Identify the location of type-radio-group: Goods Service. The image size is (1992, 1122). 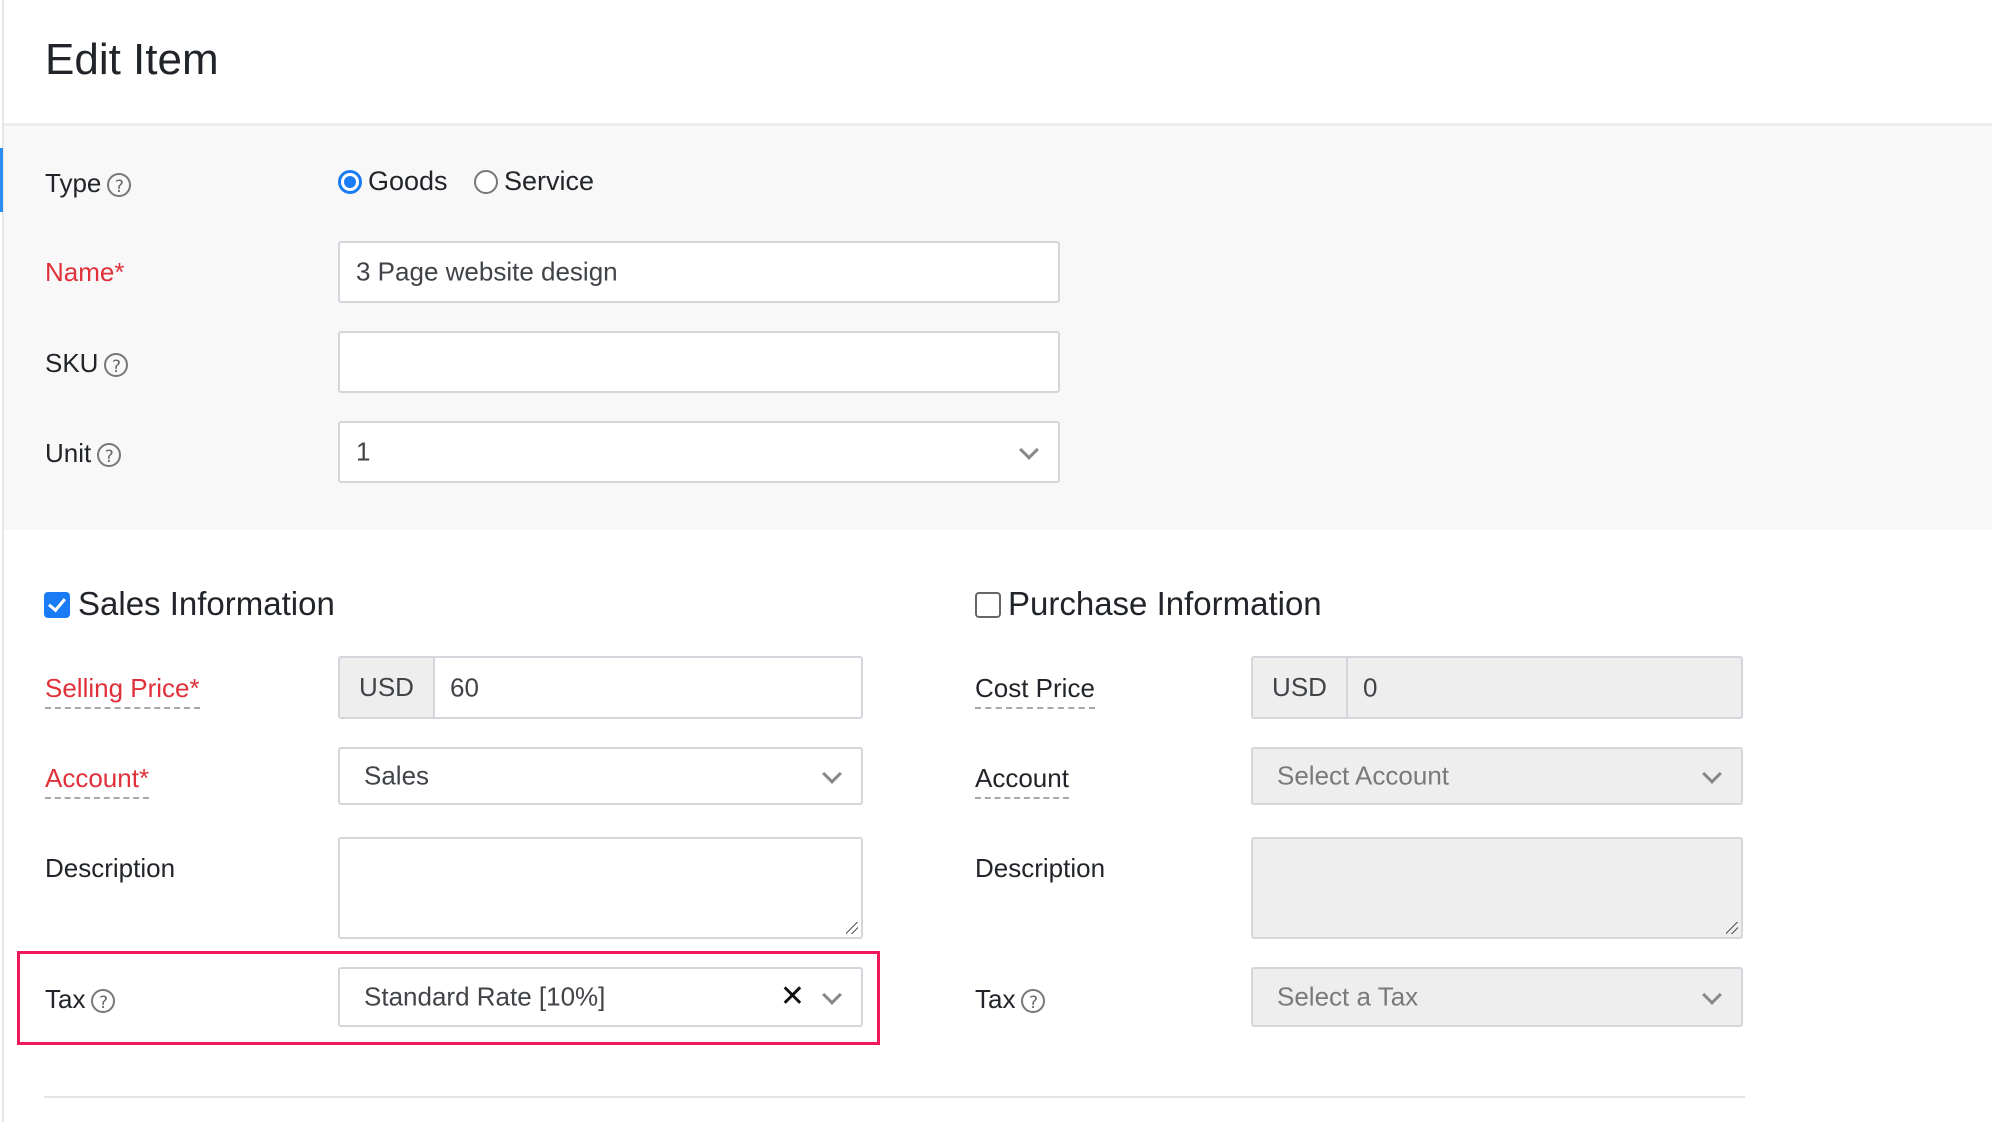
(466, 181).